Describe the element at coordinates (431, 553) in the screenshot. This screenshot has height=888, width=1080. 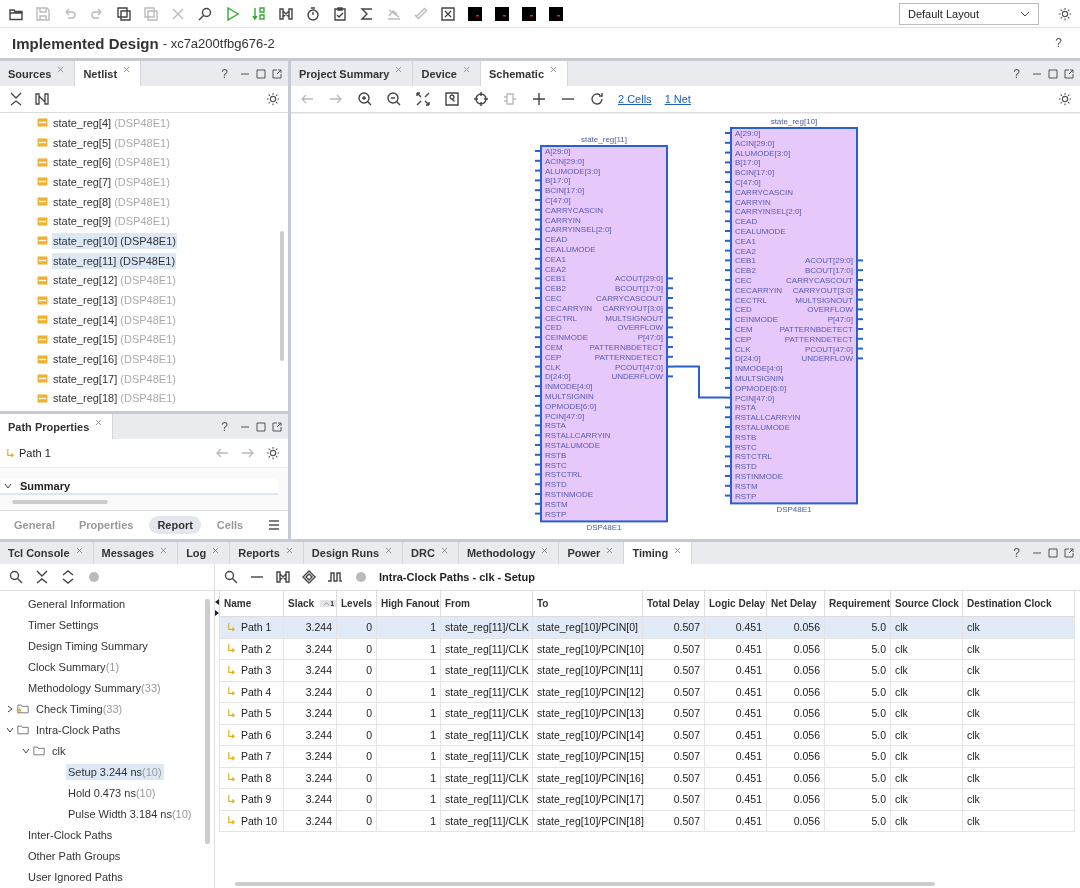
I see `panel-tab: DRC` at that location.